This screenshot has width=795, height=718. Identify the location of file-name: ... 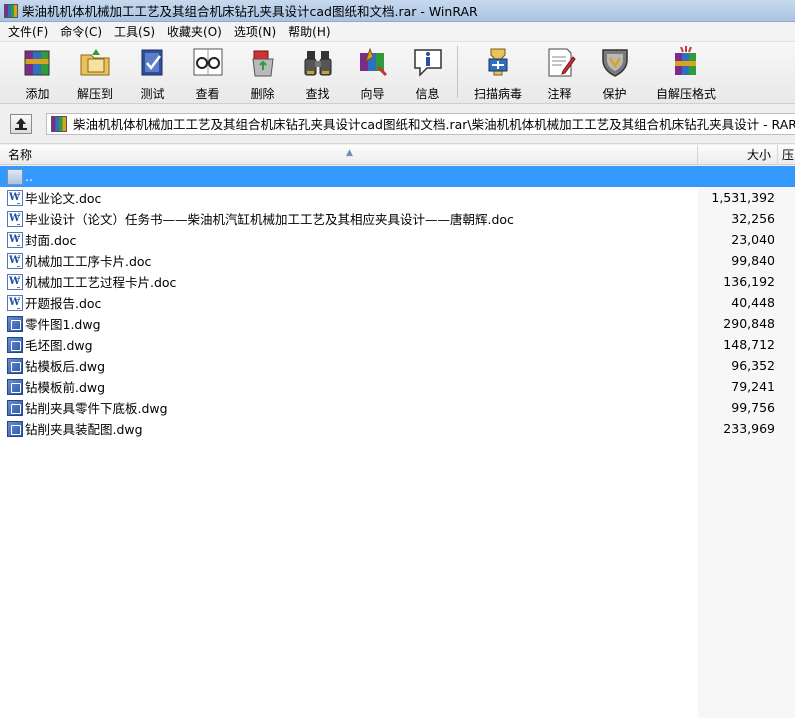
(29, 176).